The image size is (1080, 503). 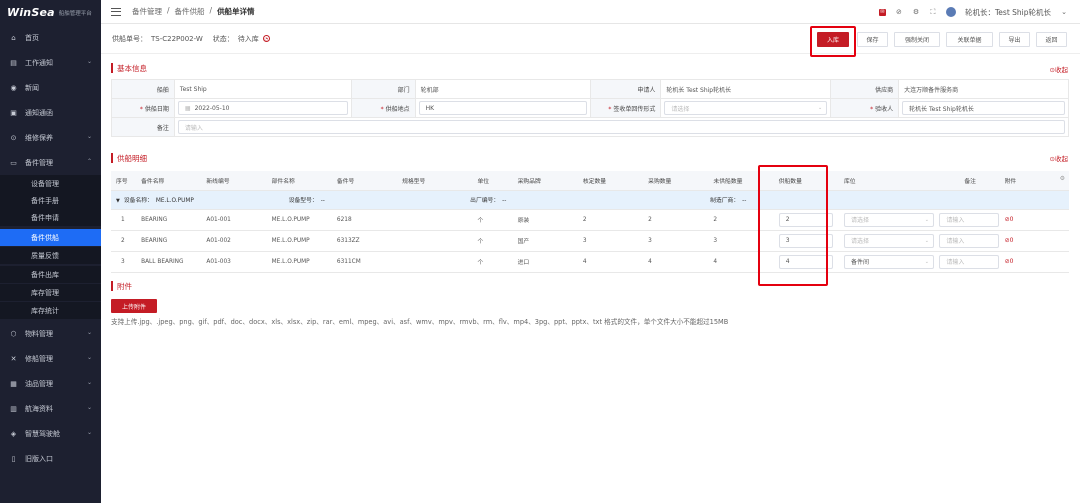 I want to click on supplier-label: 供应商, so click(x=865, y=89).